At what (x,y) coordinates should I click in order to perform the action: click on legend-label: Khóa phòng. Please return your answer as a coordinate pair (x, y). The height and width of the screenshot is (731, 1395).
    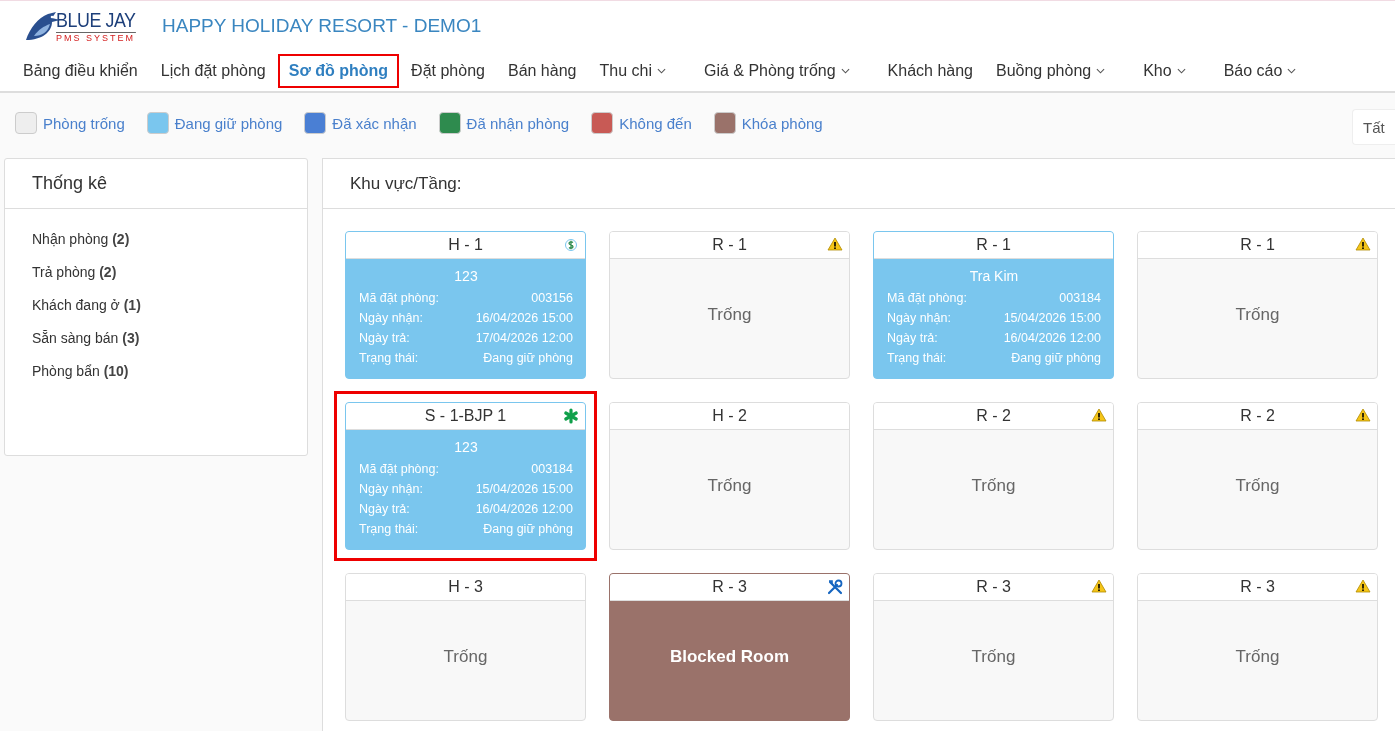
    Looking at the image, I should click on (782, 123).